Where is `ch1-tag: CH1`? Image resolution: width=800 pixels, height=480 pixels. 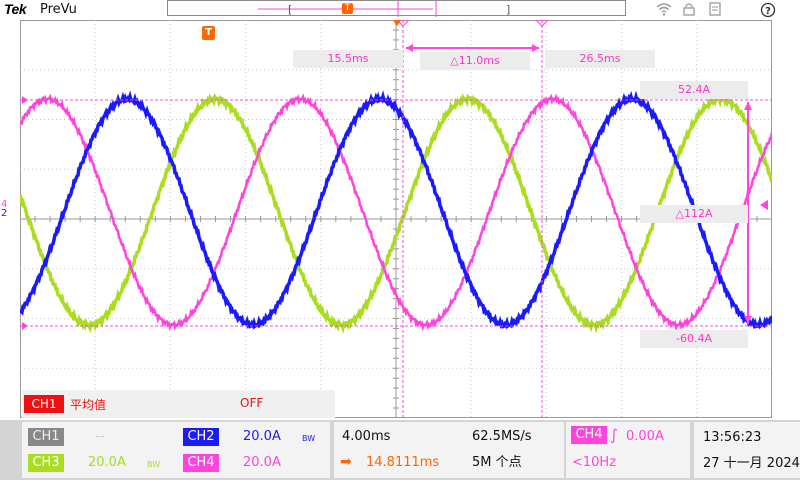
ch1-tag: CH1 is located at coordinates (46, 437).